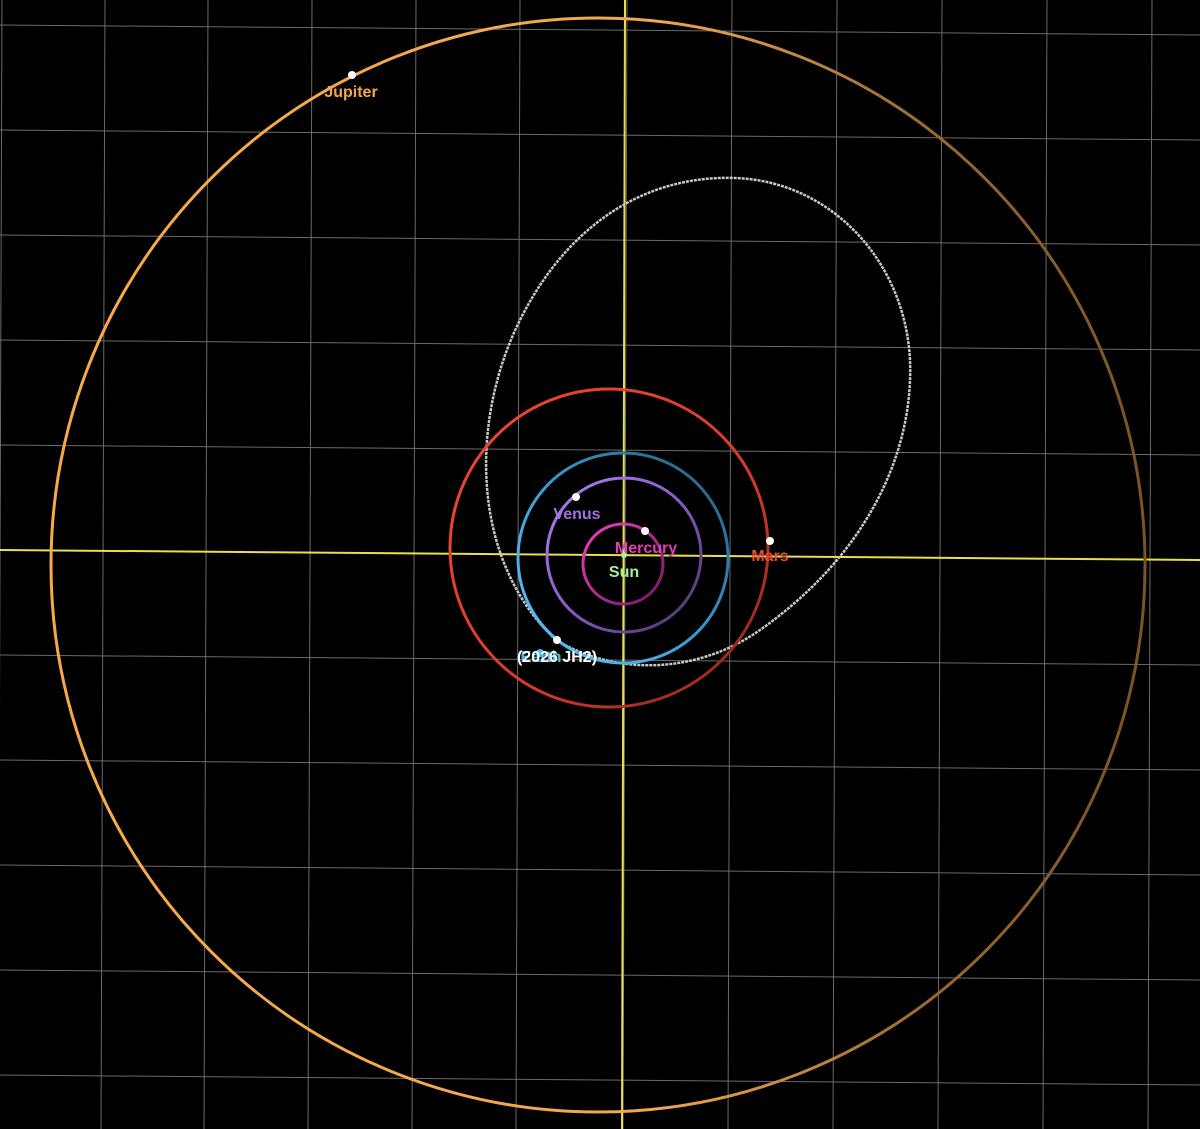 The width and height of the screenshot is (1200, 1129). Describe the element at coordinates (576, 514) in the screenshot. I see `venus-label: Venus` at that location.